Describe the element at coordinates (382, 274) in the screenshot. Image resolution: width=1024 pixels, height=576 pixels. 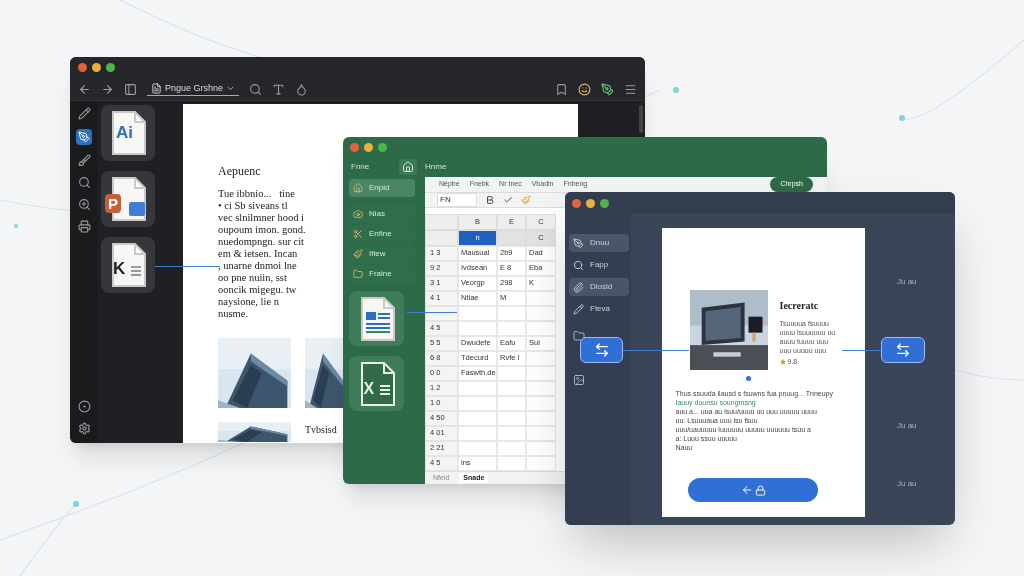
I see `sidebar-item: Fraine` at that location.